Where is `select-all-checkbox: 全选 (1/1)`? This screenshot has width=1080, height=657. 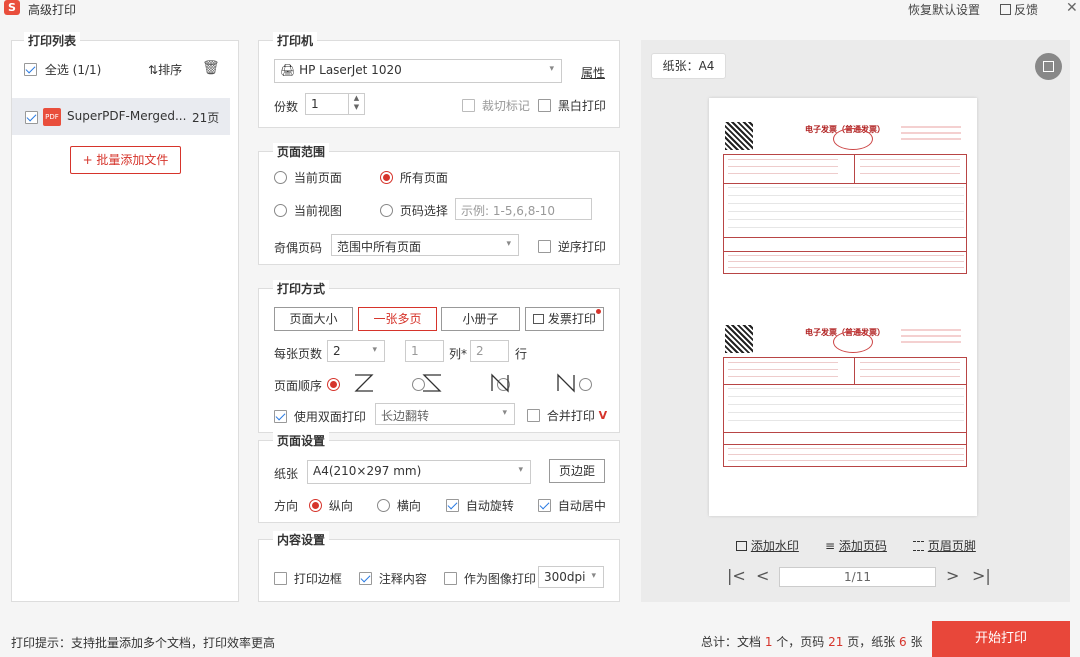 select-all-checkbox: 全选 (1/1) is located at coordinates (62, 69).